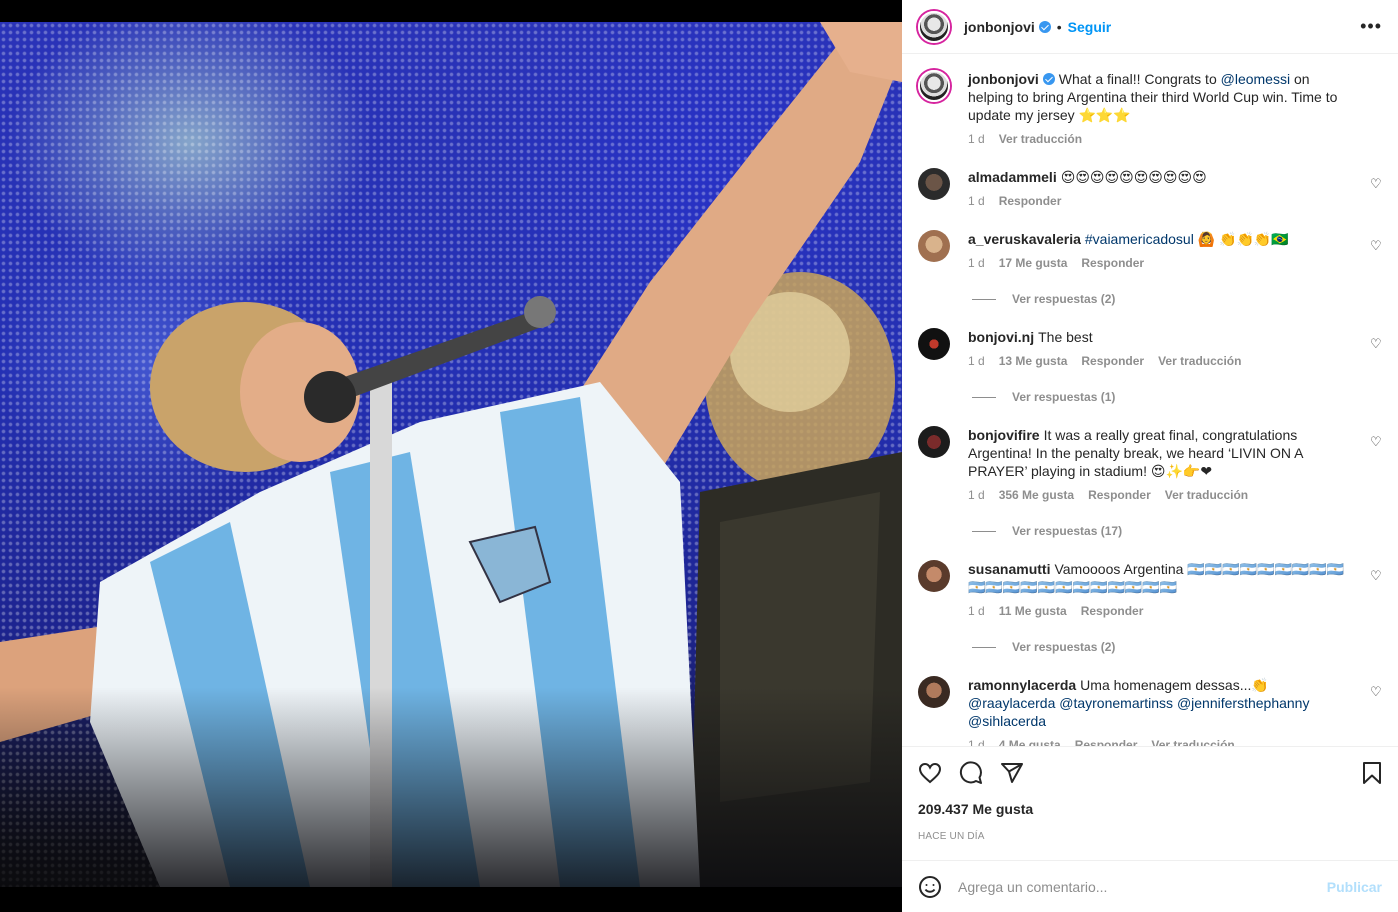 This screenshot has height=912, width=1398. I want to click on comment-username: bonjovifire, so click(1004, 435).